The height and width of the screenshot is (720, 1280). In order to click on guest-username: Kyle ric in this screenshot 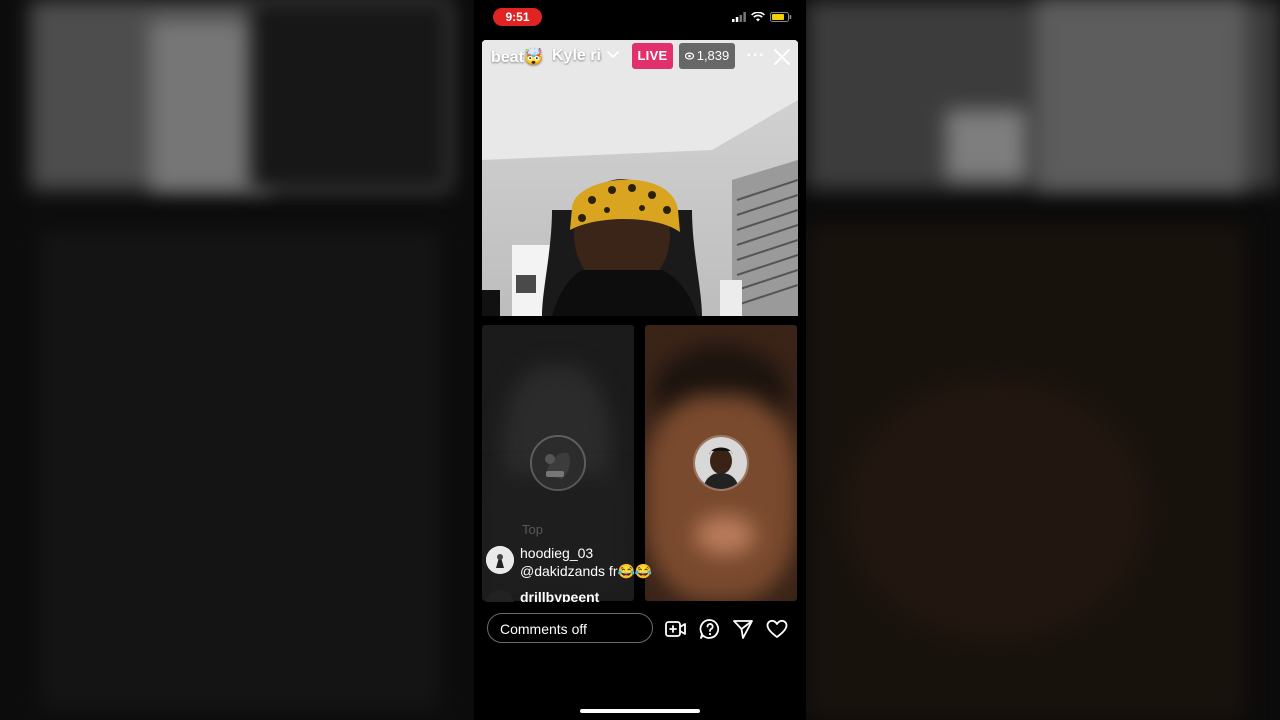, I will do `click(577, 56)`.